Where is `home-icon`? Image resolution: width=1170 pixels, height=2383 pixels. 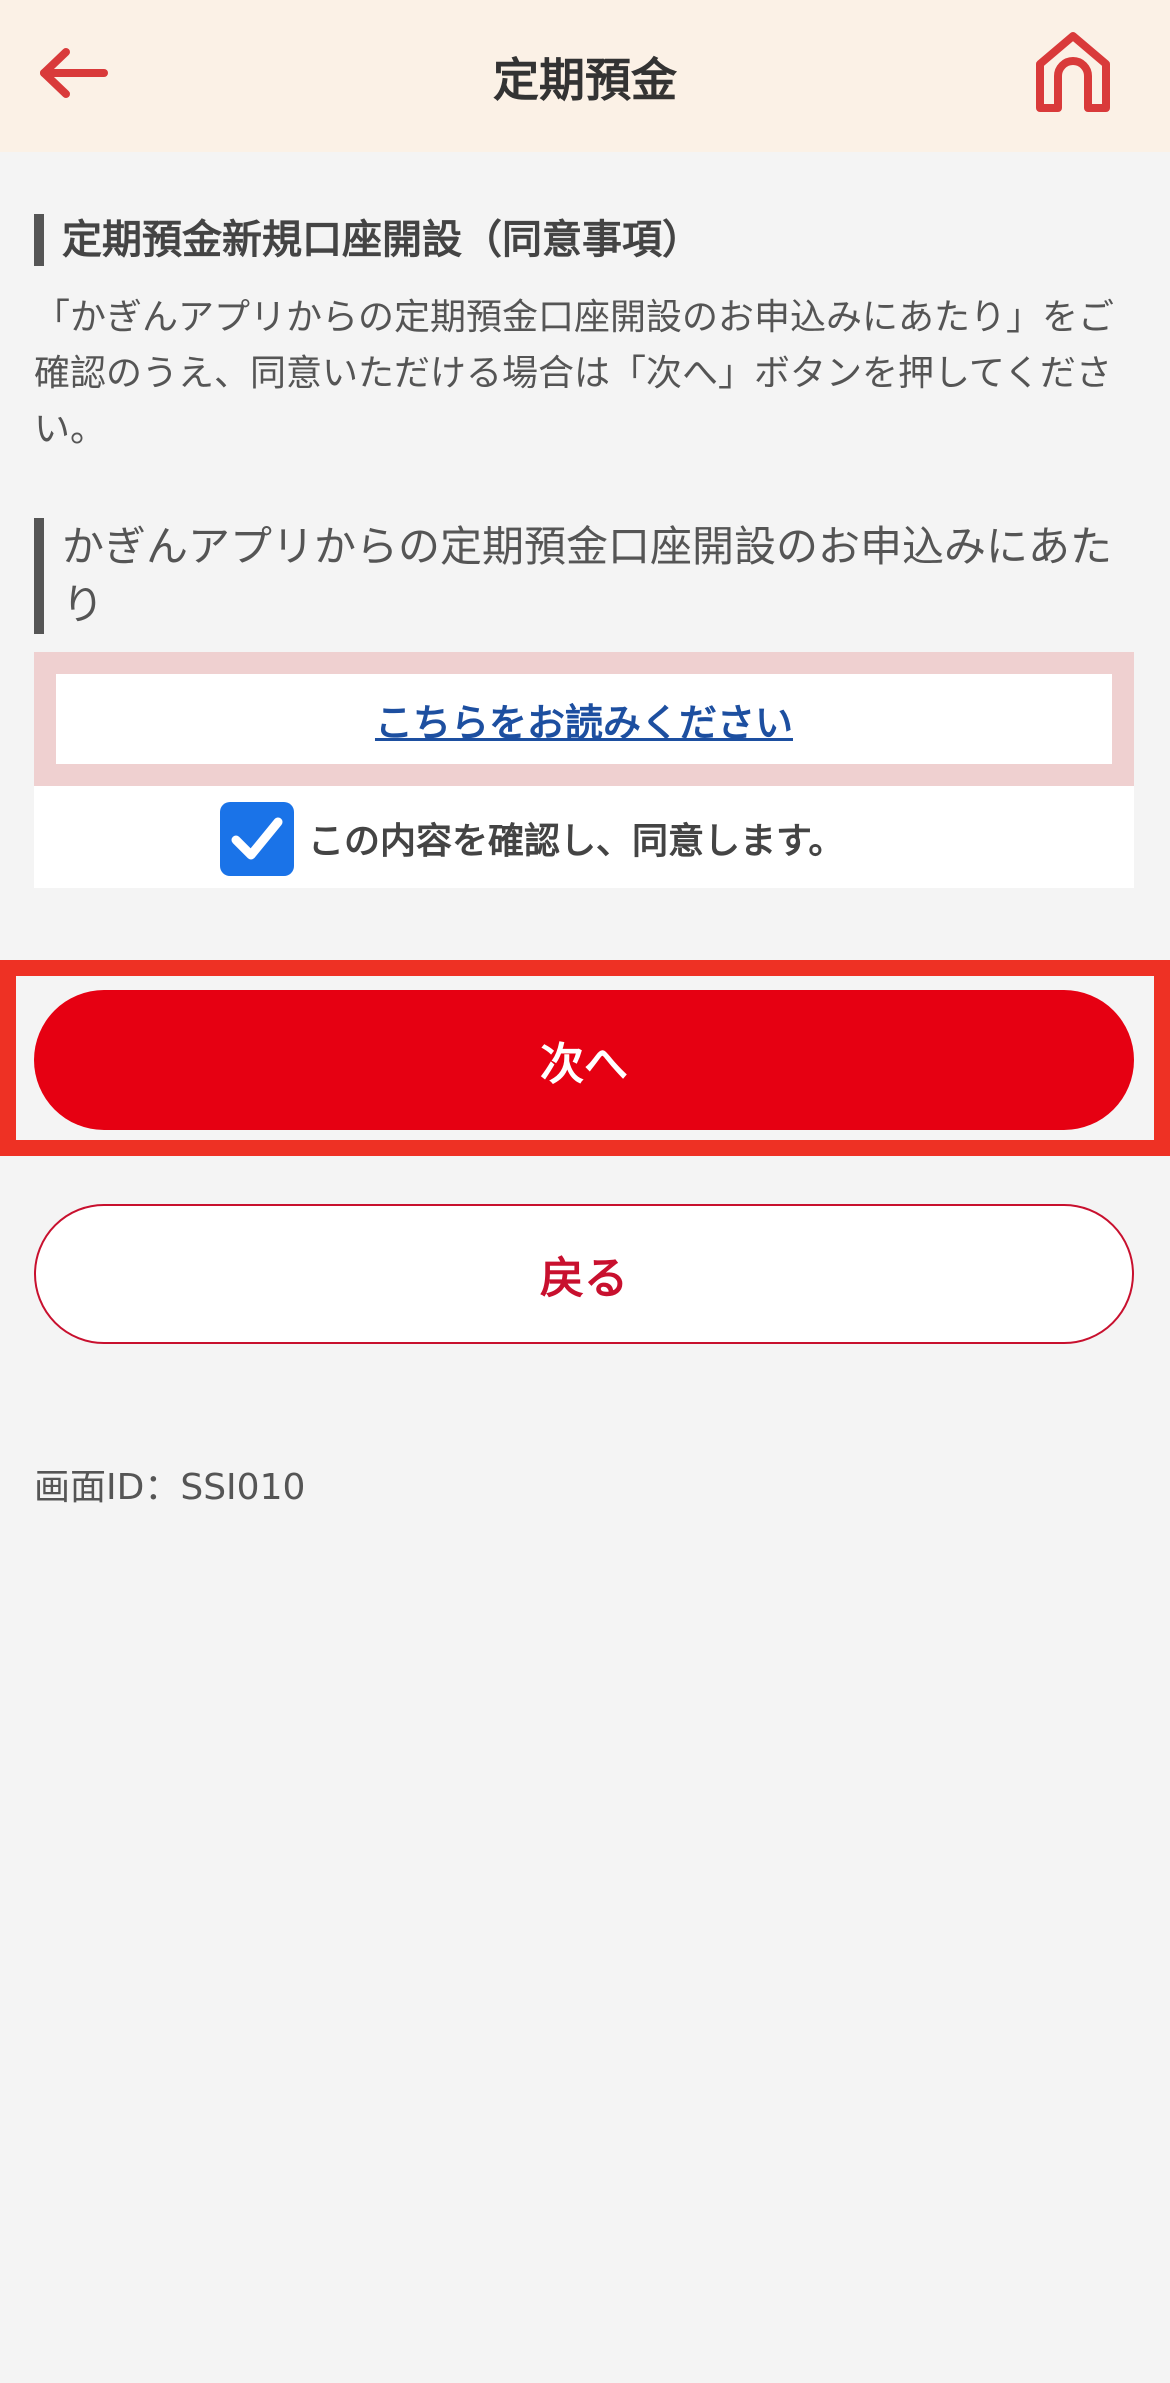
home-icon is located at coordinates (1073, 71).